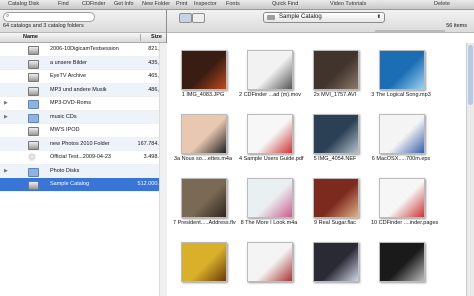 This screenshot has width=474, height=296. I want to click on column-header: Name Size, so click(83, 38).